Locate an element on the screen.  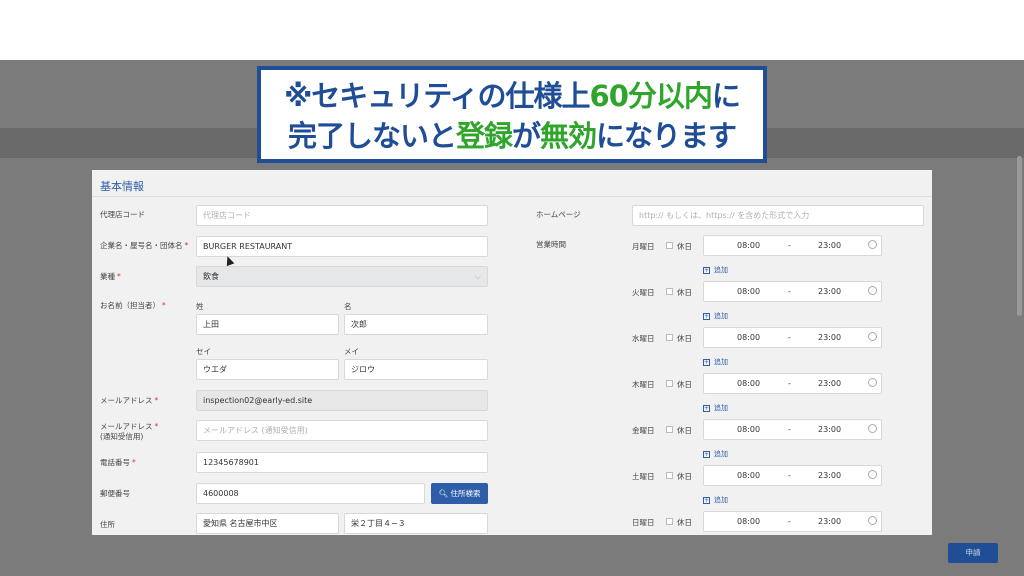
time-range-friday: 08:00 - 23:00 is located at coordinates (792, 429).